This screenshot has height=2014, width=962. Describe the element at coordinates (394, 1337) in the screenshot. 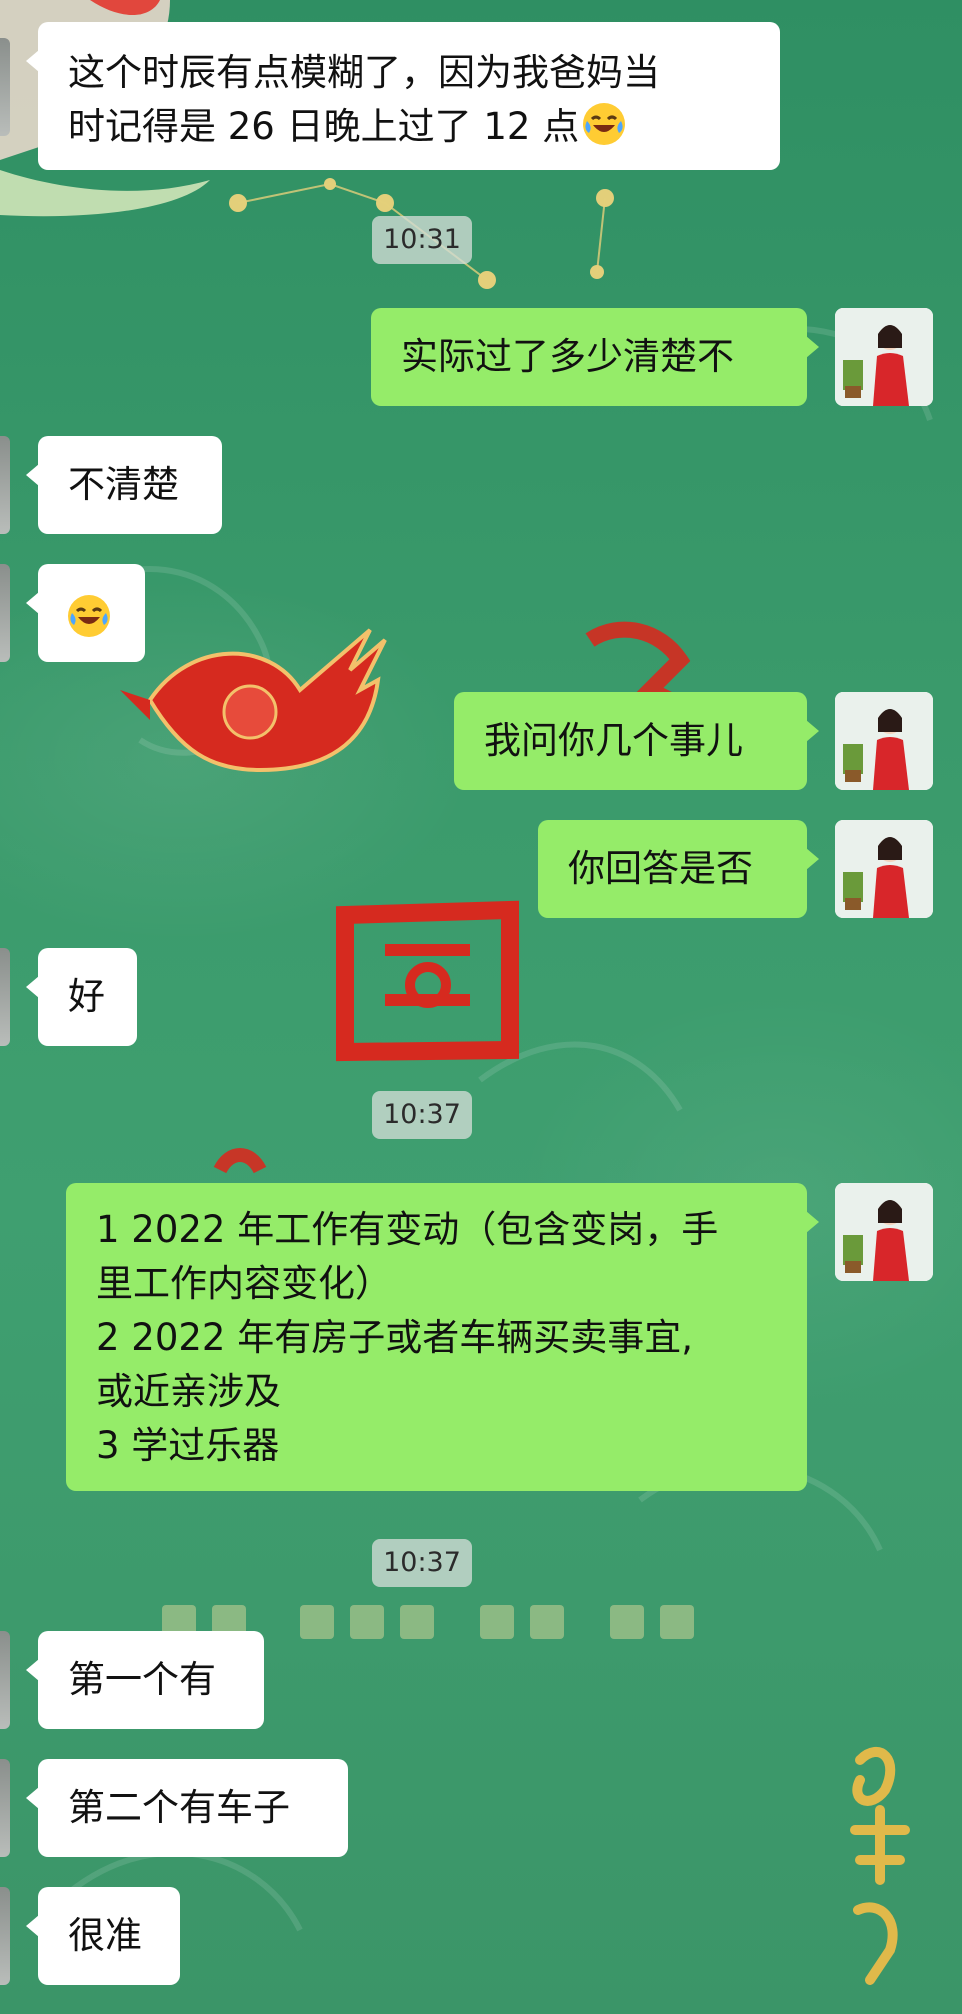

I see `message-text: 2 2022 年有房子或者车辆买卖事宜,` at that location.